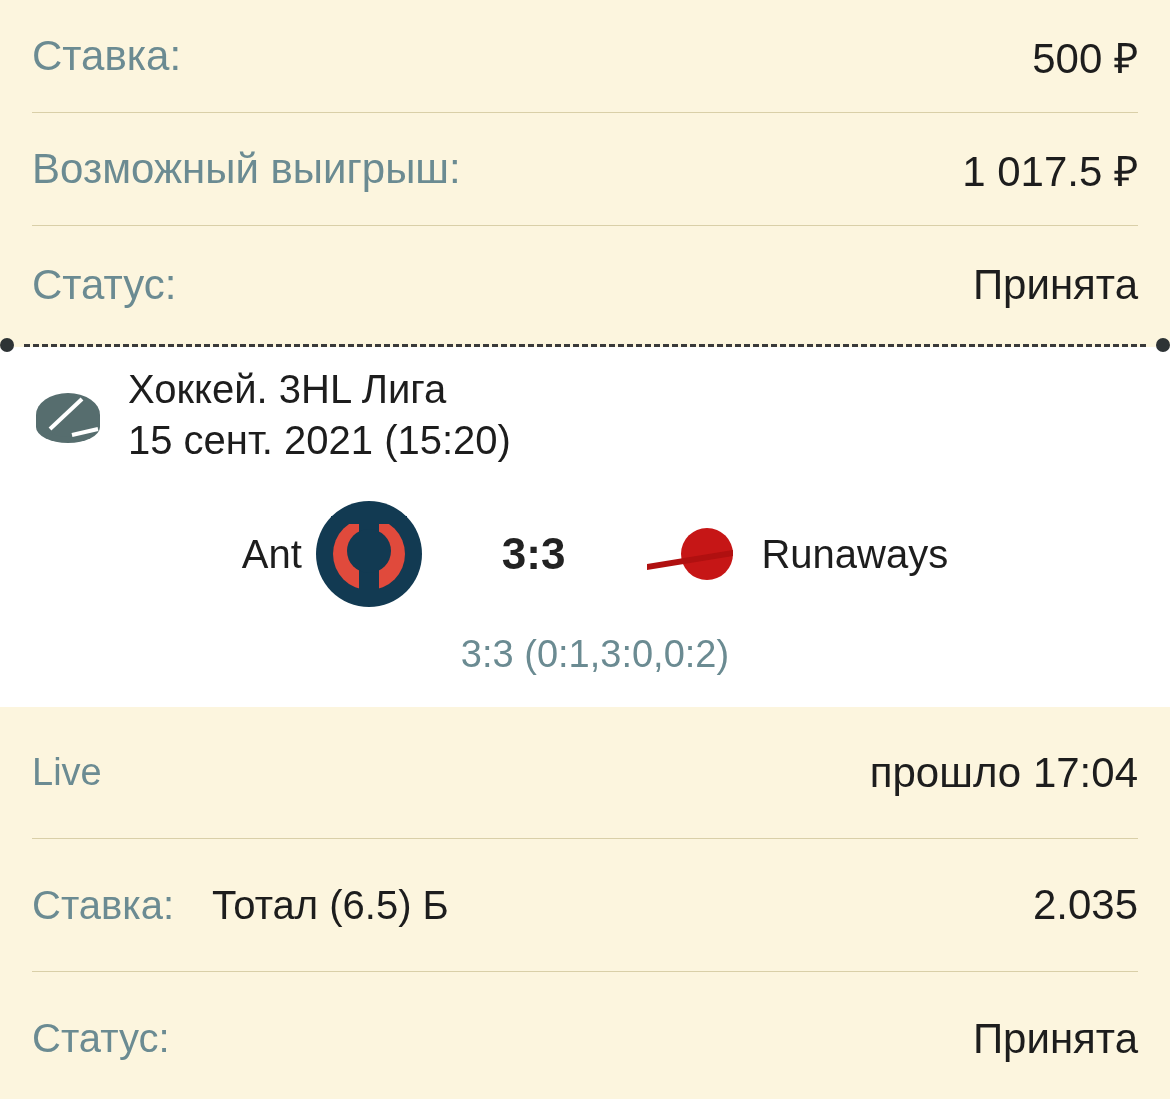 The height and width of the screenshot is (1099, 1170). I want to click on field-value: прошло 17:04, so click(1003, 772).